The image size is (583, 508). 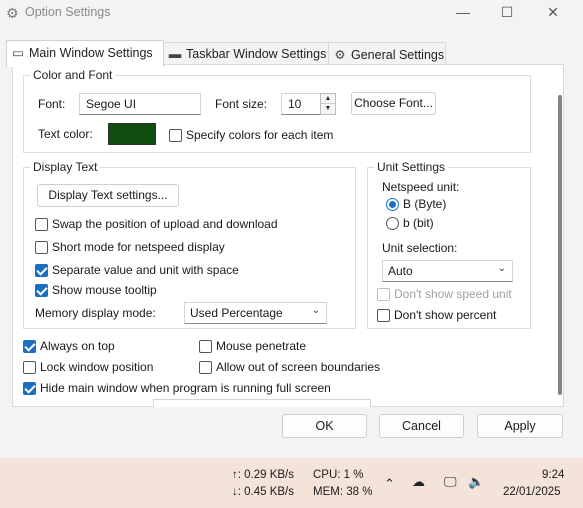 I want to click on window-icon: ▭, so click(x=18, y=53).